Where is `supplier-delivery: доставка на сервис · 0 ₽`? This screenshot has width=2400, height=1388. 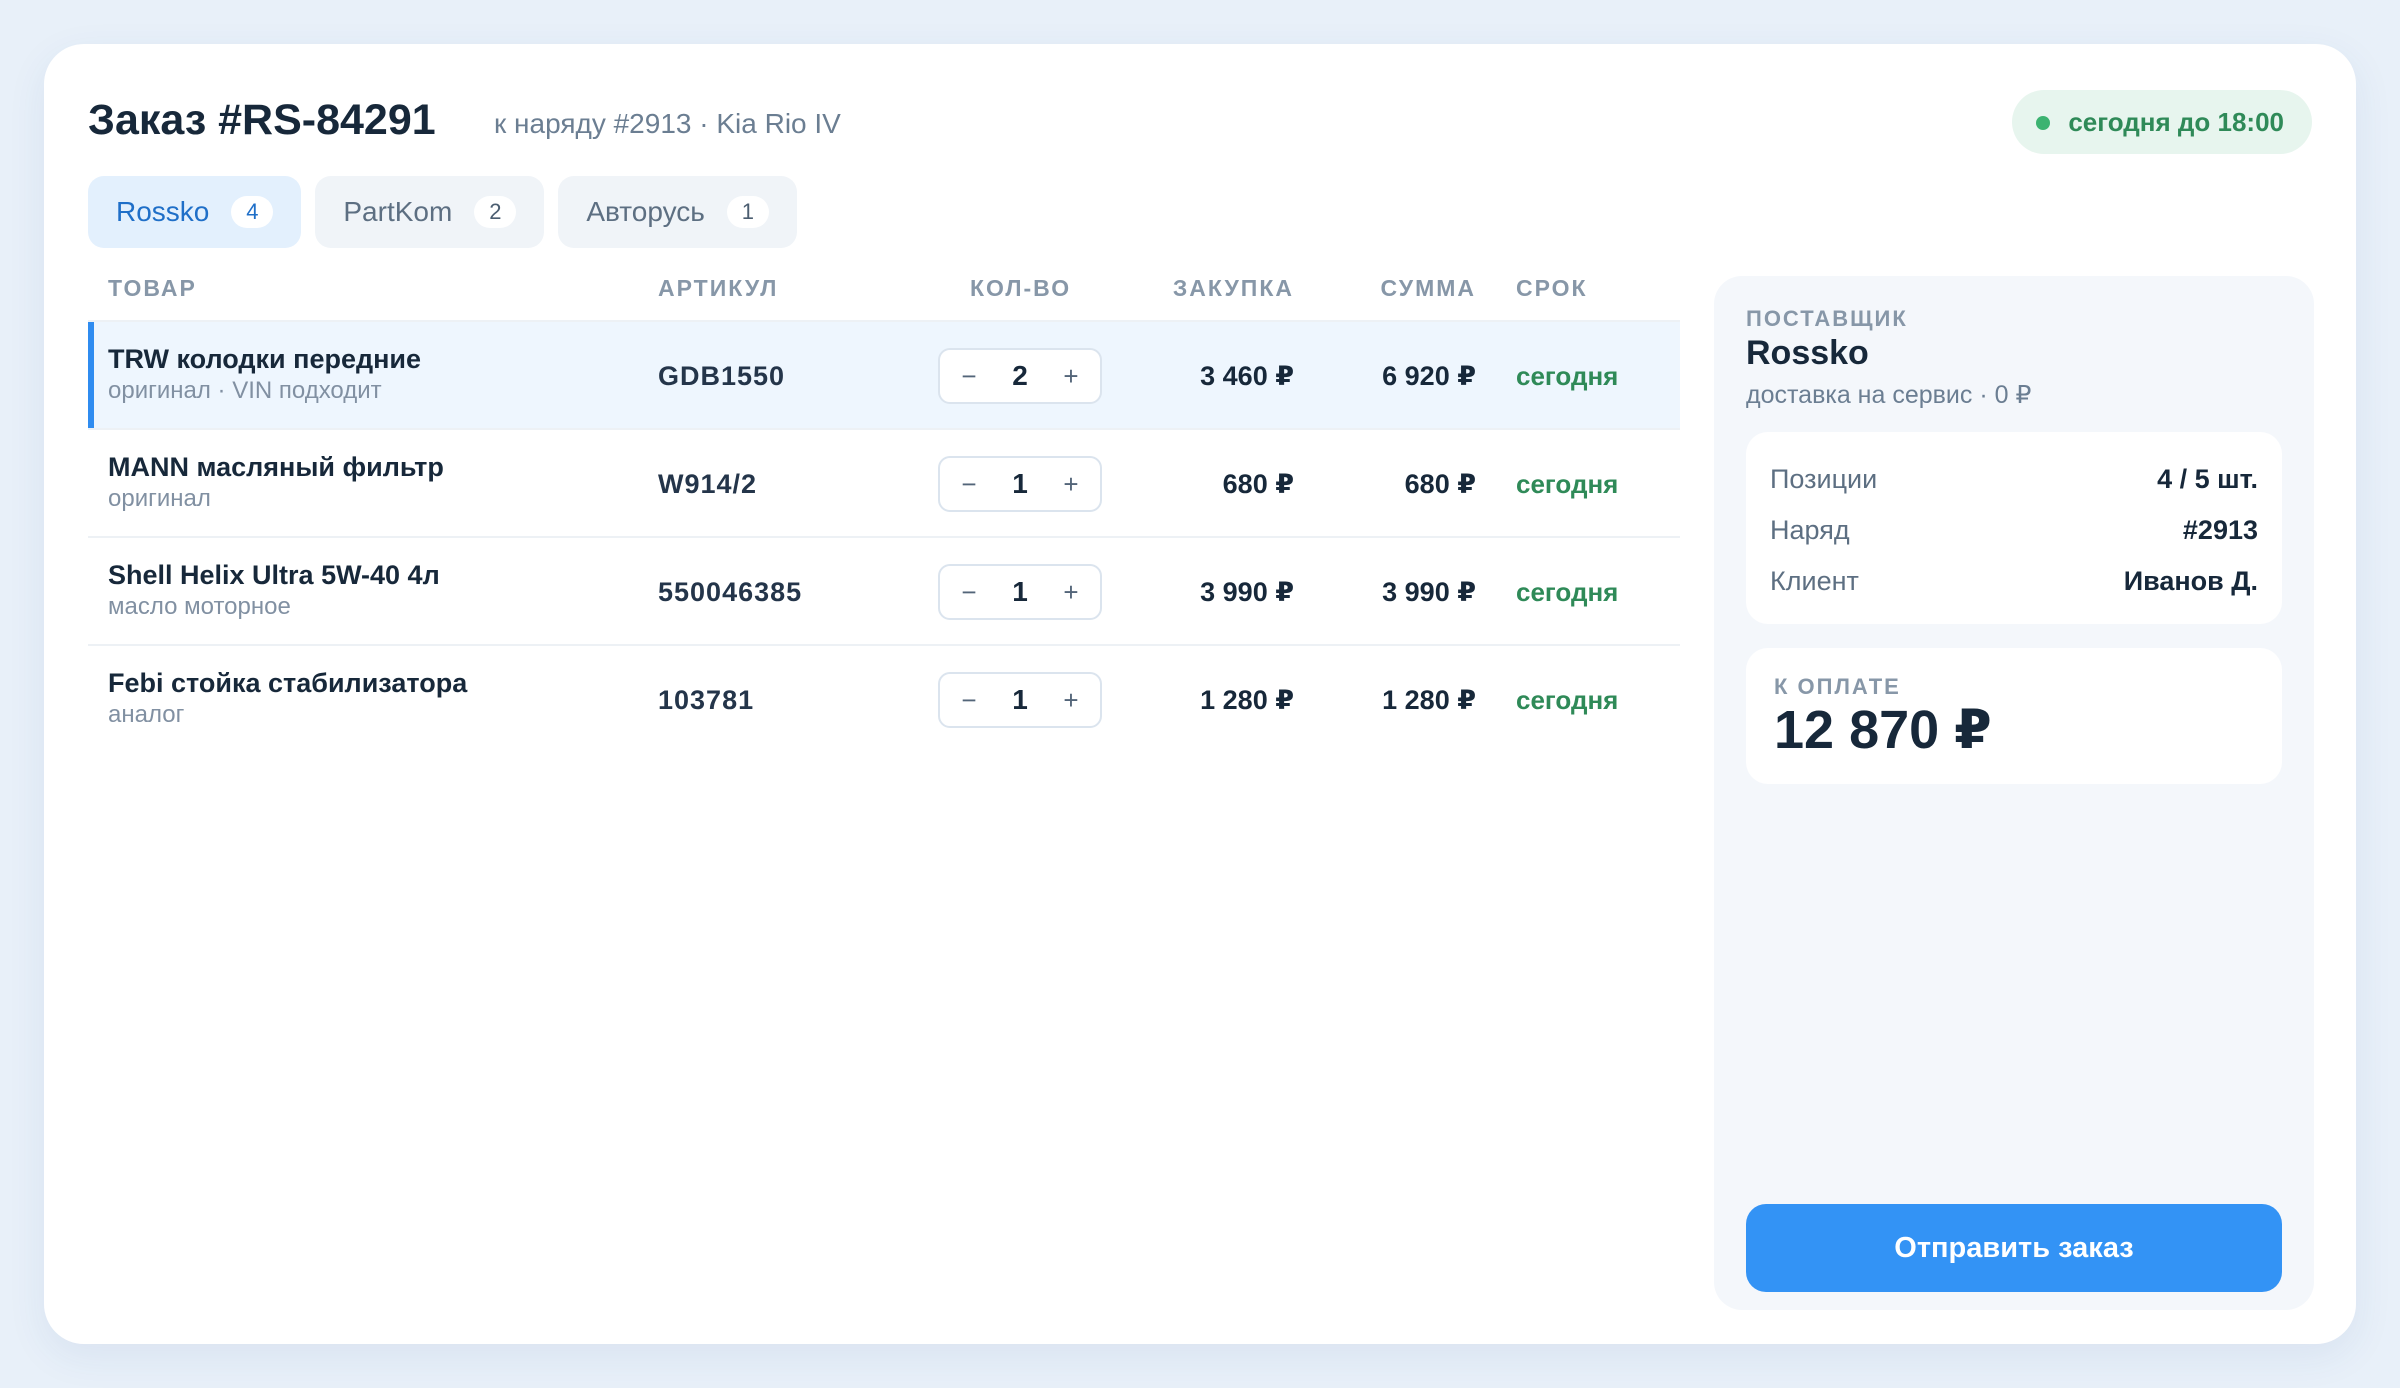 supplier-delivery: доставка на сервис · 0 ₽ is located at coordinates (1889, 395).